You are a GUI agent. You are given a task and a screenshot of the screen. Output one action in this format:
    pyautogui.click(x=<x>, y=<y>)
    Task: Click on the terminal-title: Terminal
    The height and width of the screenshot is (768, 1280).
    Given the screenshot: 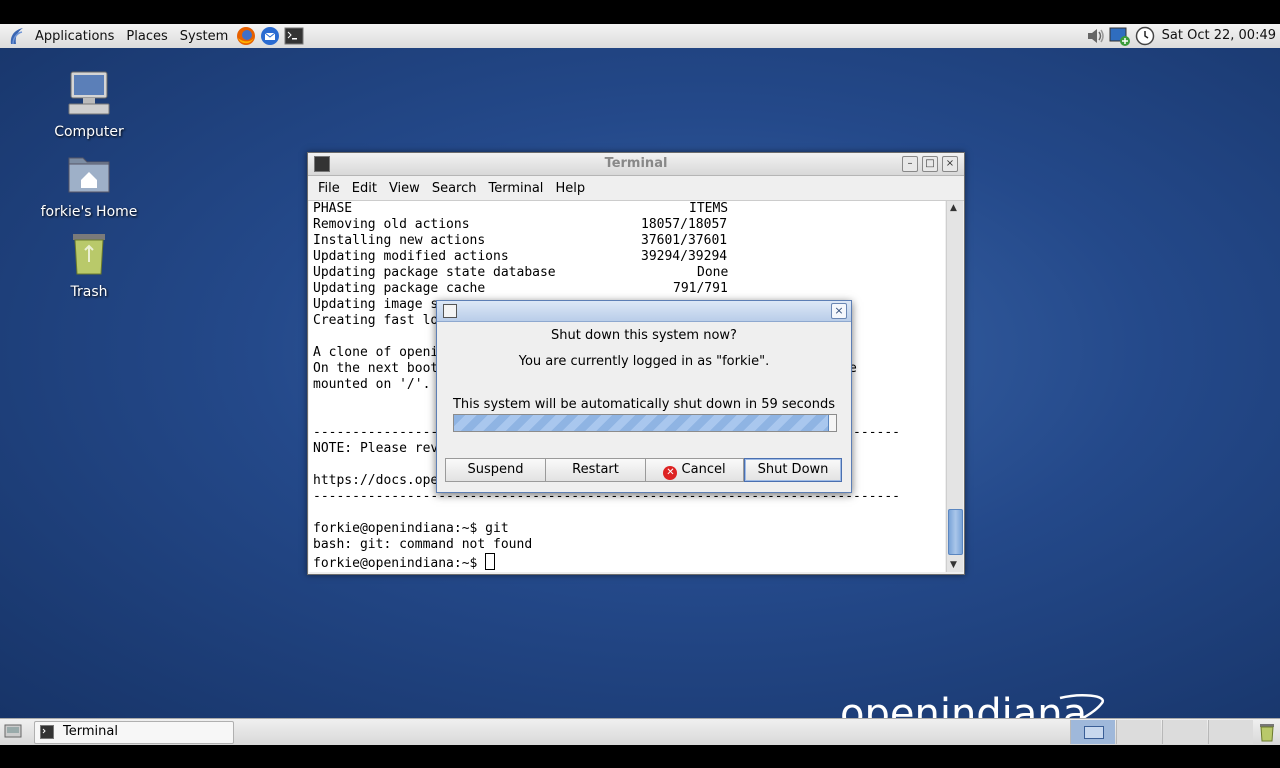 What is the action you would take?
    pyautogui.click(x=636, y=163)
    